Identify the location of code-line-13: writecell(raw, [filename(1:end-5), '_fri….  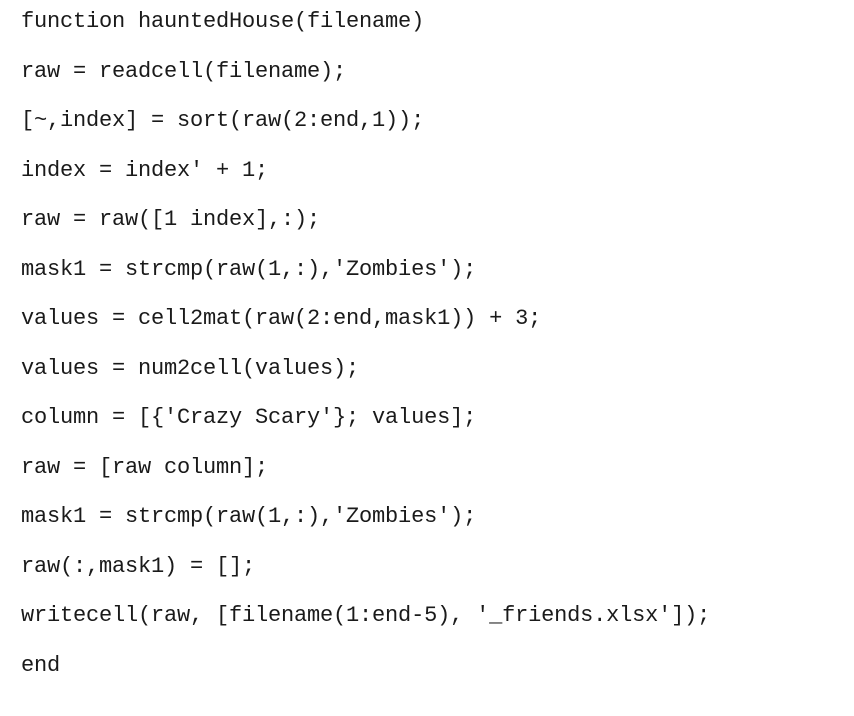
(366, 615).